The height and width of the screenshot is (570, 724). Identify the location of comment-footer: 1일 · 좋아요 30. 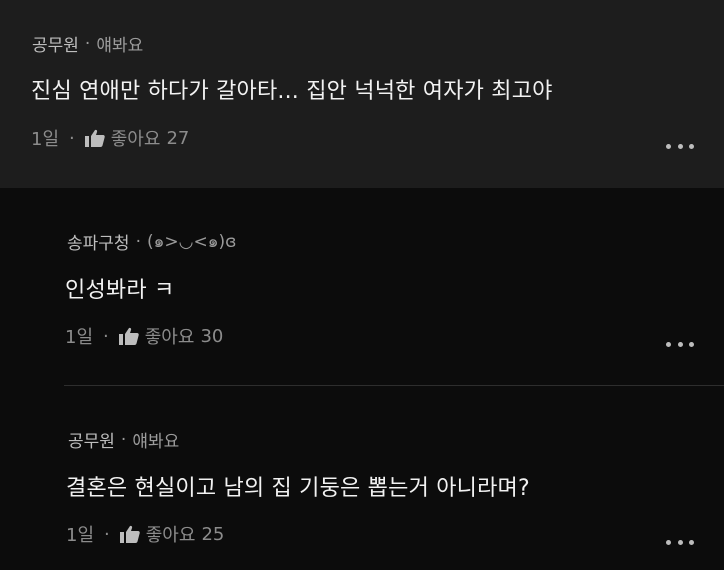
(144, 336).